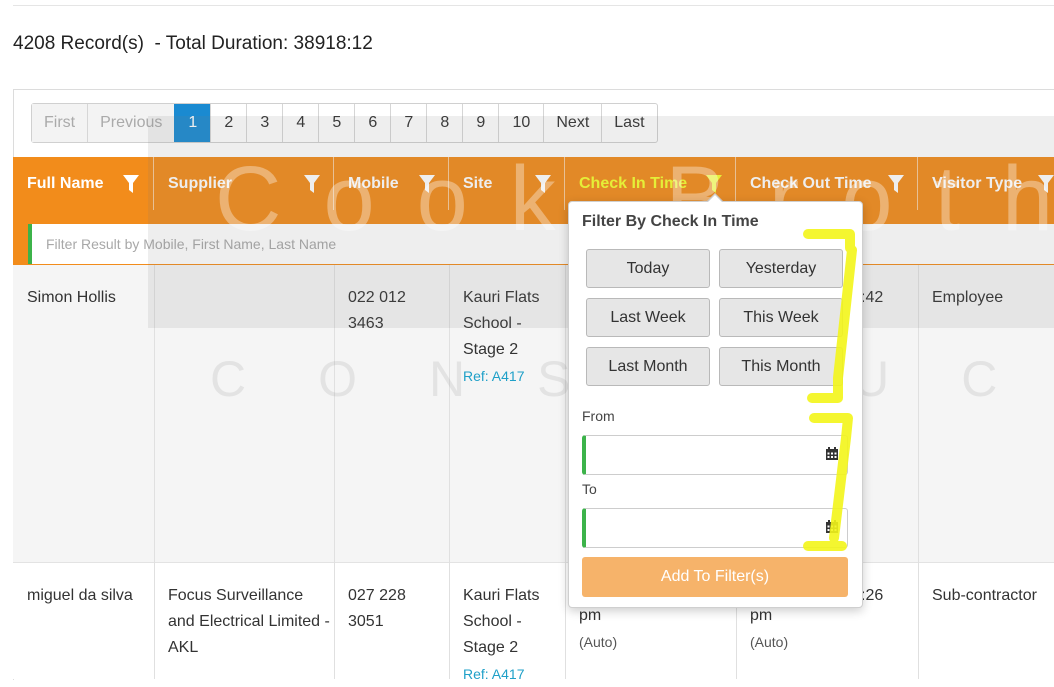  What do you see at coordinates (533, 5) in the screenshot?
I see `top-divider` at bounding box center [533, 5].